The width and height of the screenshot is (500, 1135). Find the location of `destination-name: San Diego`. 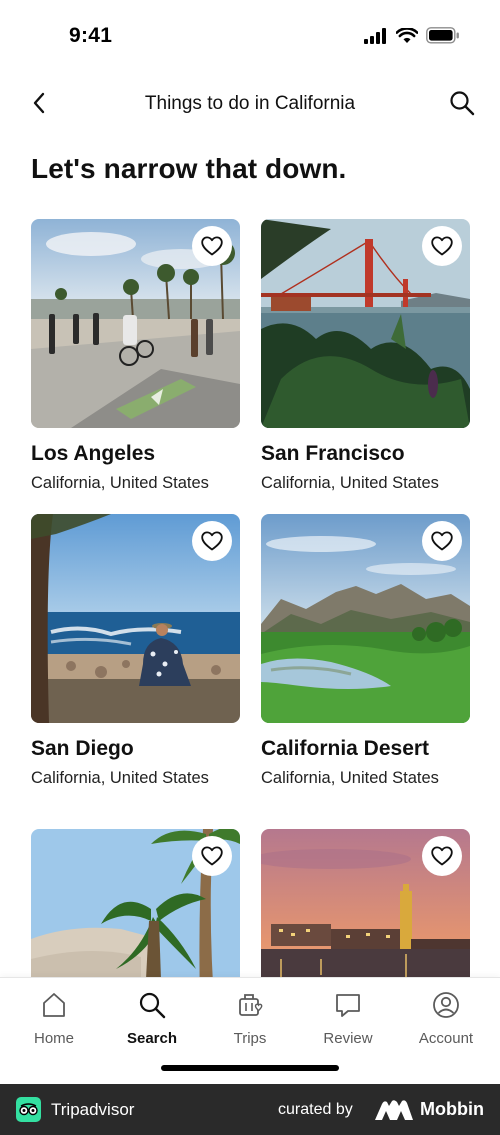

destination-name: San Diego is located at coordinates (82, 748).